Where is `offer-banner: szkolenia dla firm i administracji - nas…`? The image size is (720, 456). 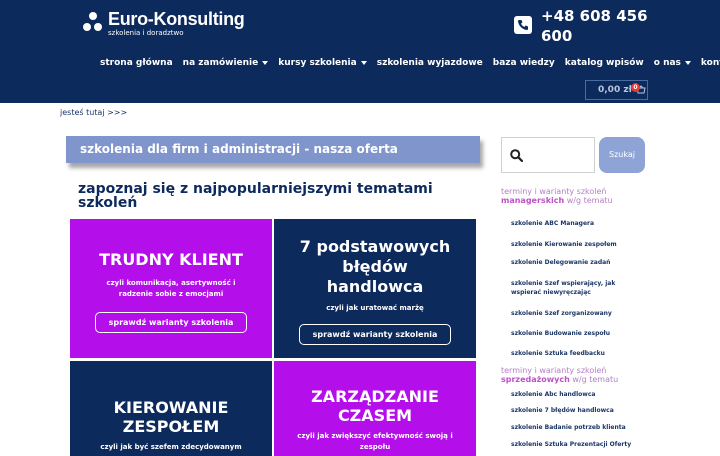
offer-banner: szkolenia dla firm i administracji - nas… is located at coordinates (273, 149).